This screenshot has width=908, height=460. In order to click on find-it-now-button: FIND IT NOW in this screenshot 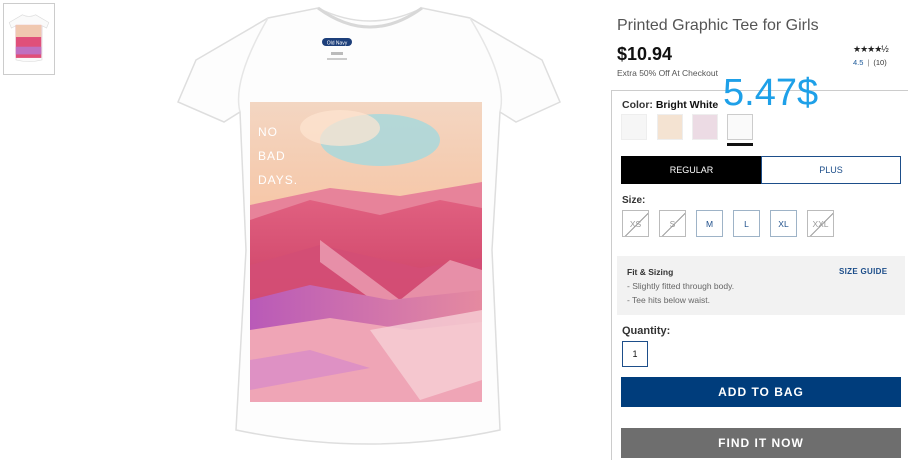, I will do `click(761, 443)`.